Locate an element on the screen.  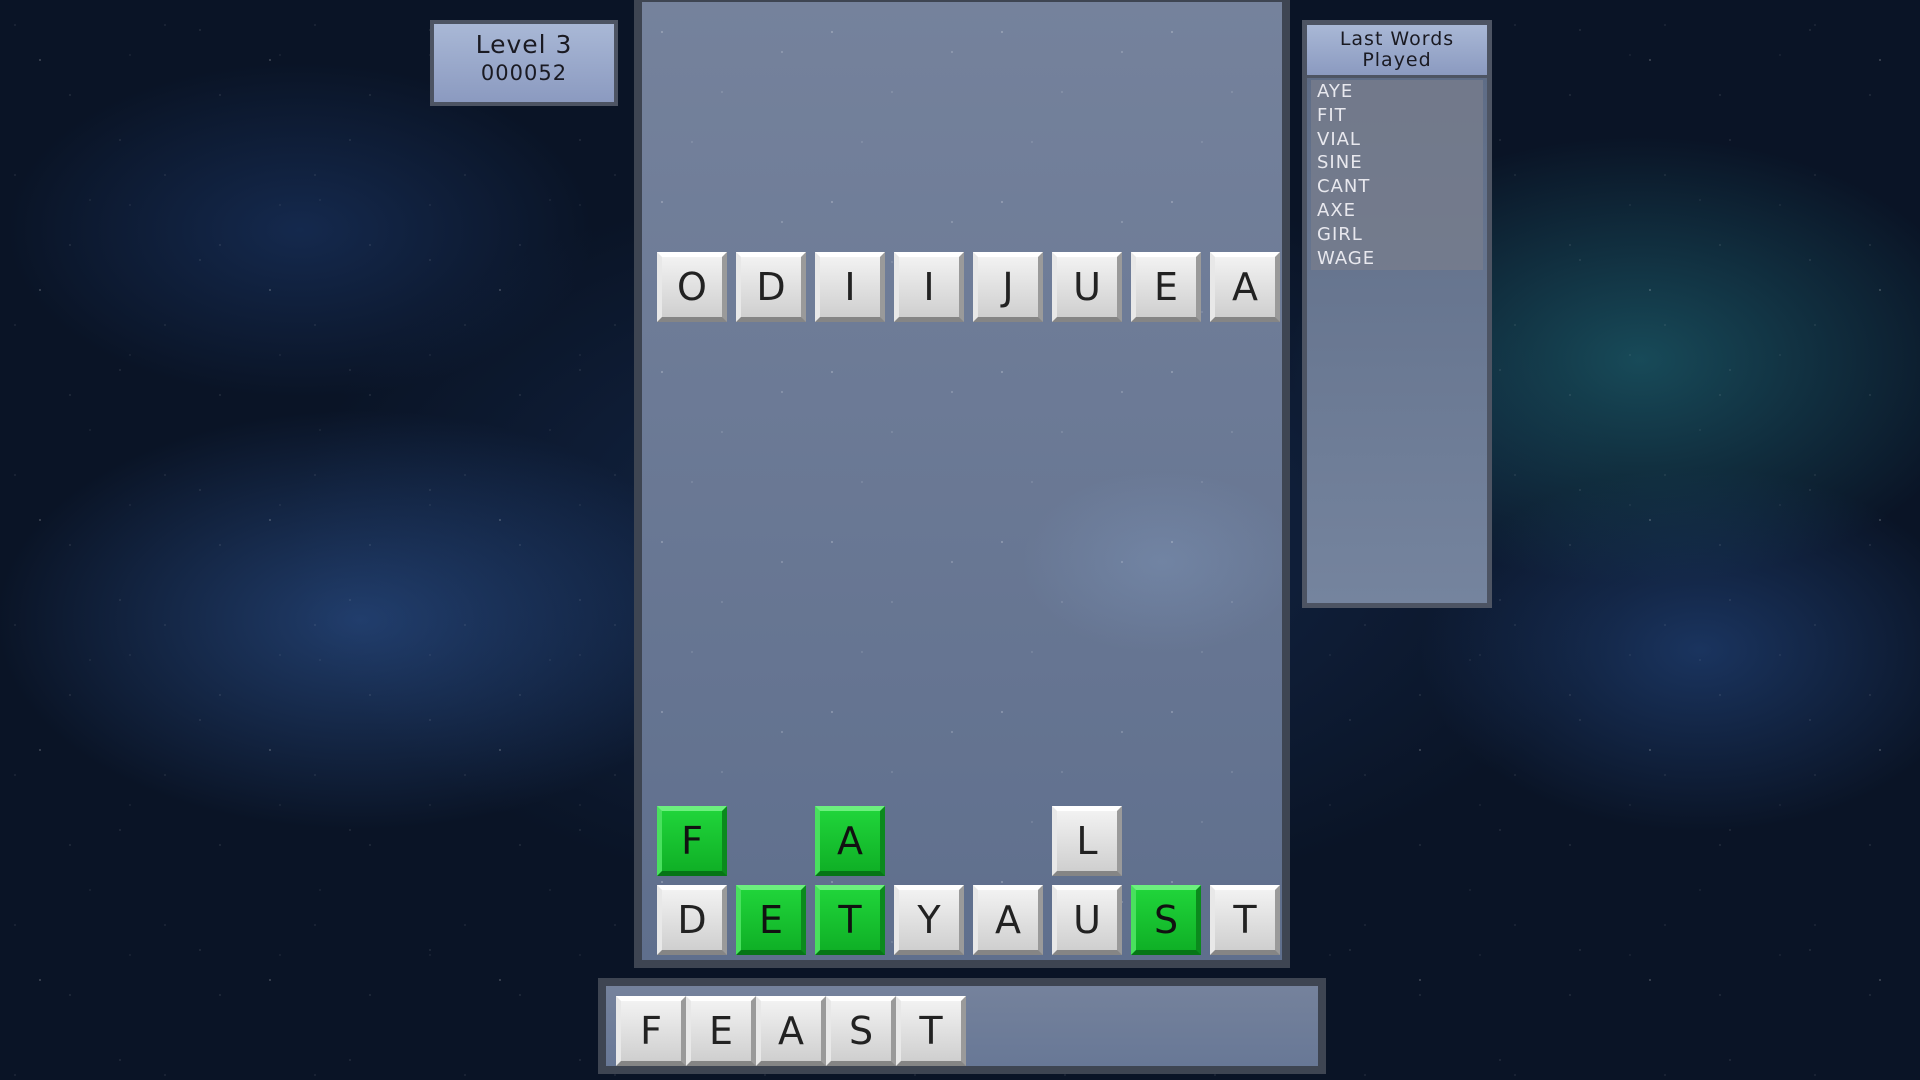
last-words-list: AYE FIT VIAL SINE CANT AXE GIRL WAGE is located at coordinates (1397, 175).